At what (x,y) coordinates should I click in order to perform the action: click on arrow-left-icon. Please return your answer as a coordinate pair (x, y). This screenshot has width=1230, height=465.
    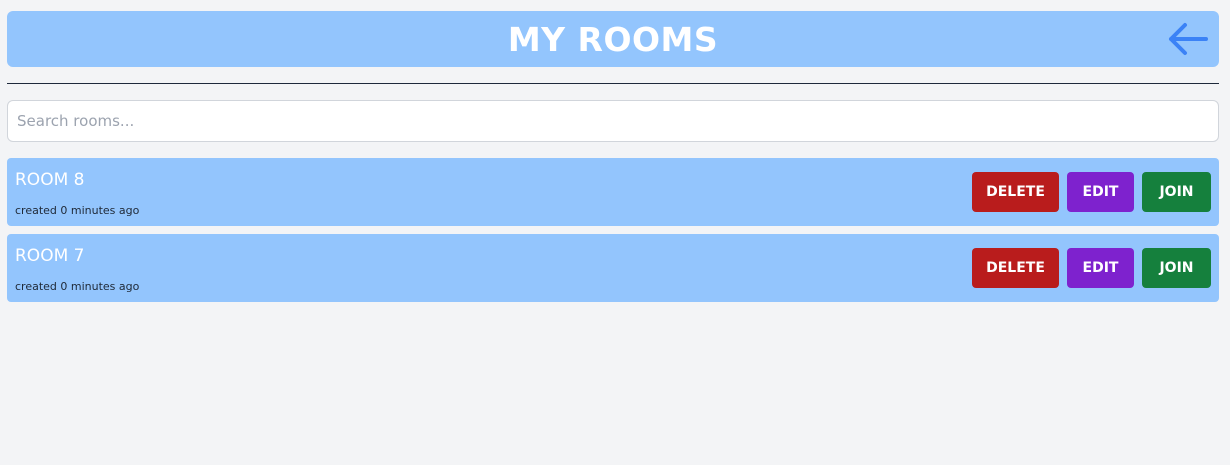
    Looking at the image, I should click on (1188, 39).